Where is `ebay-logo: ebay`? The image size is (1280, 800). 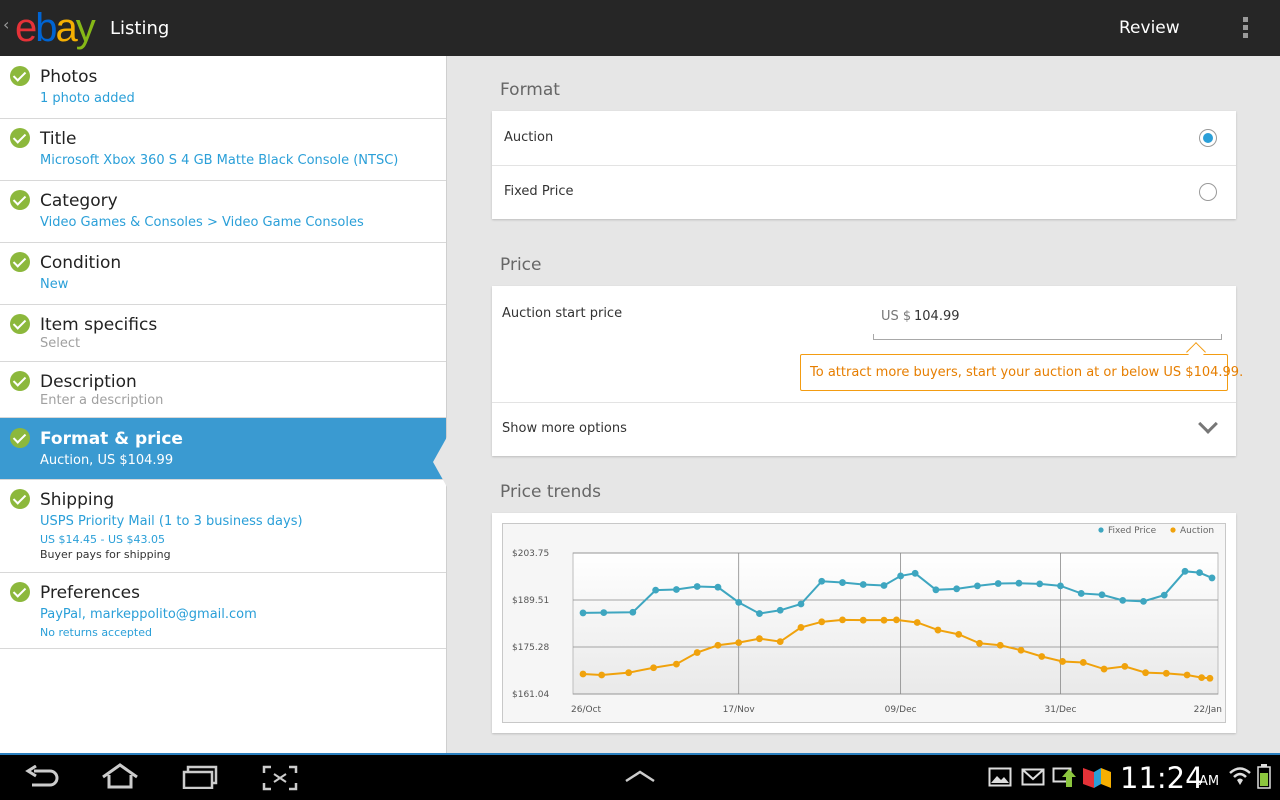 ebay-logo: ebay is located at coordinates (55, 28).